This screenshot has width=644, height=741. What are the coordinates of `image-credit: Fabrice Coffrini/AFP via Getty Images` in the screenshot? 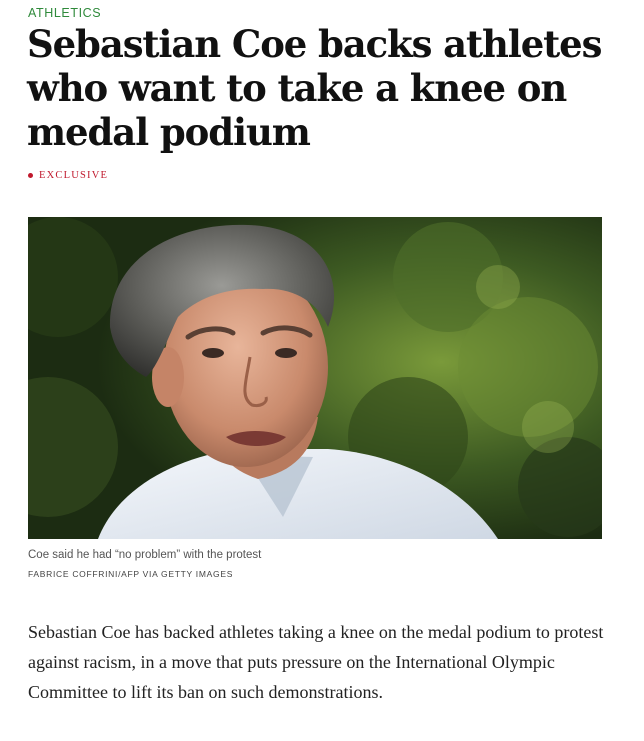 It's located at (131, 574).